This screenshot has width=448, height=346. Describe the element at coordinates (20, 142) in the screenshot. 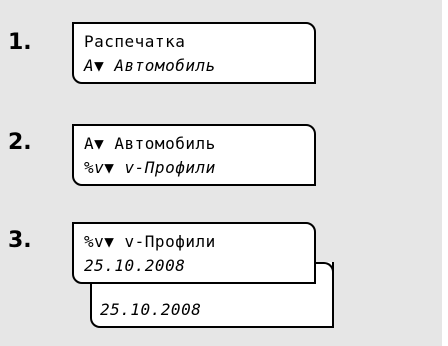

I see `step-2-number: 2.` at that location.